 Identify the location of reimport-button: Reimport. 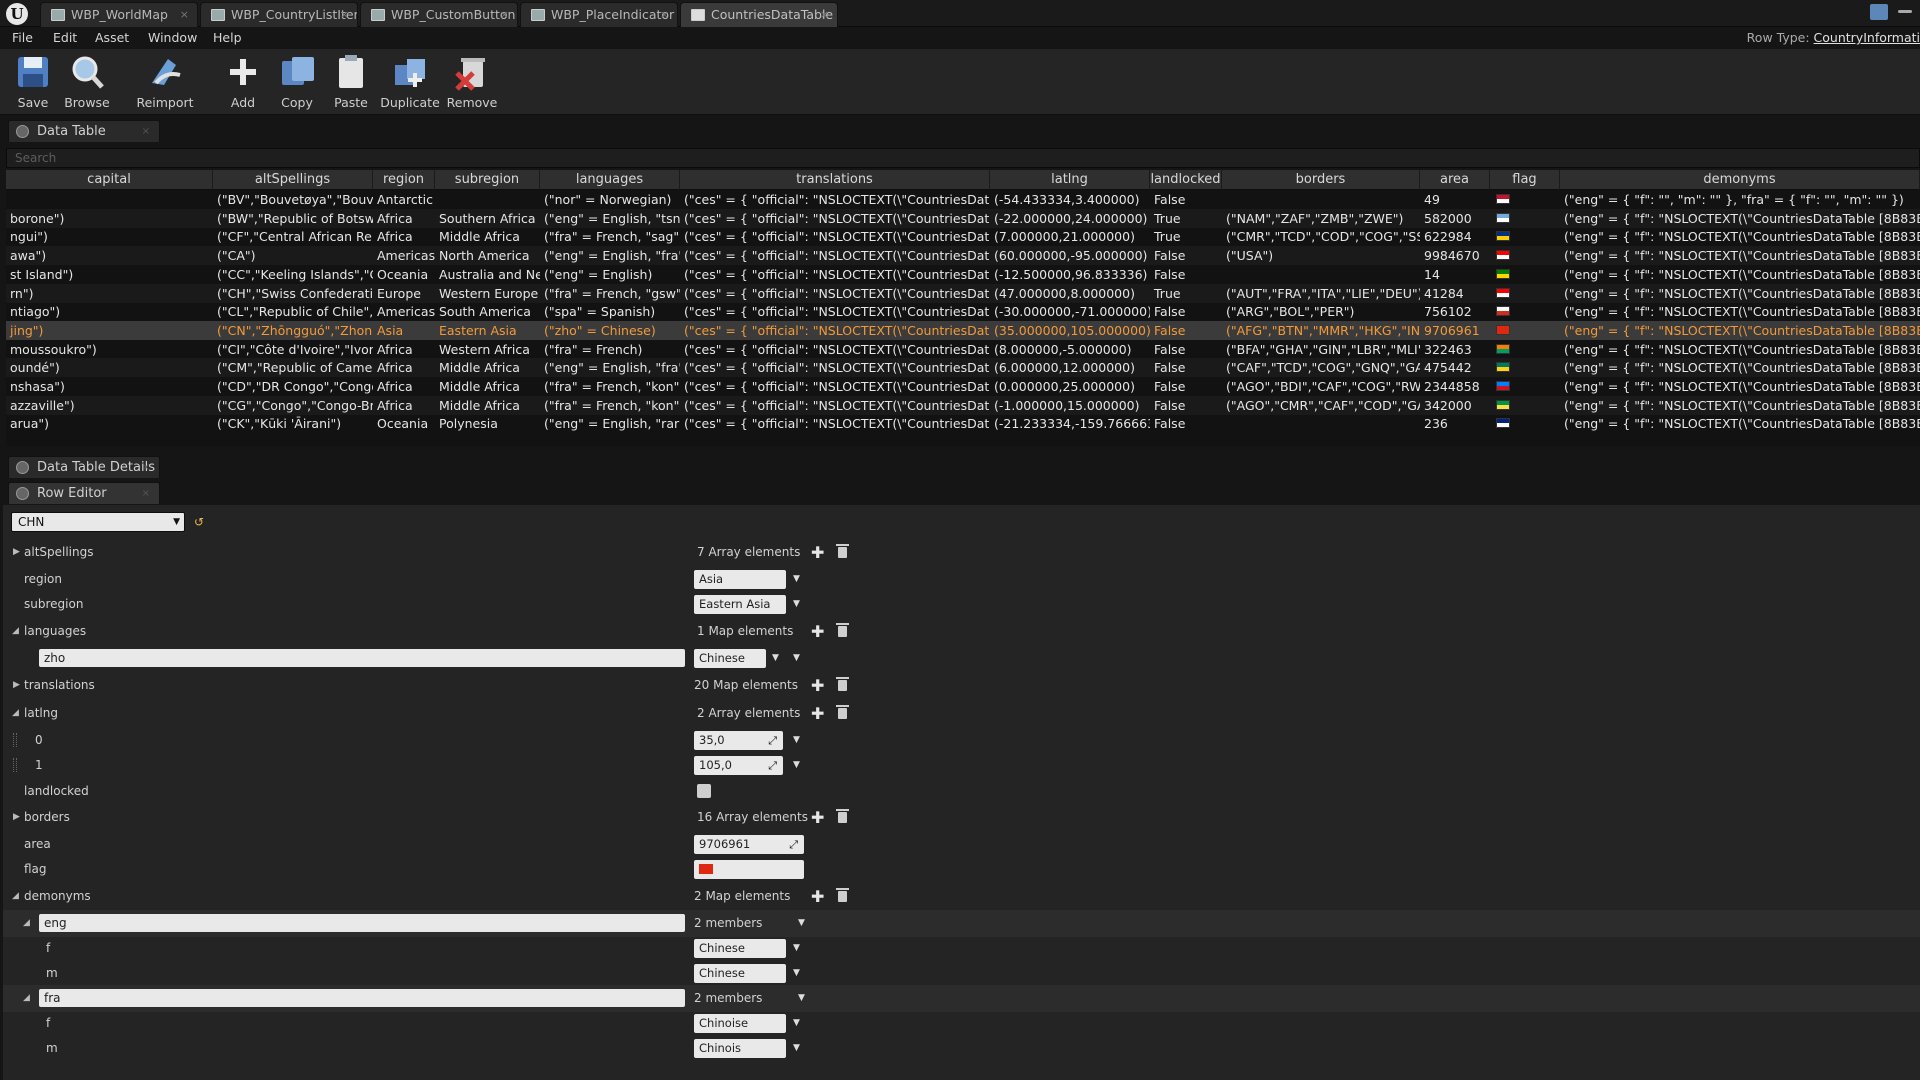
(165, 81).